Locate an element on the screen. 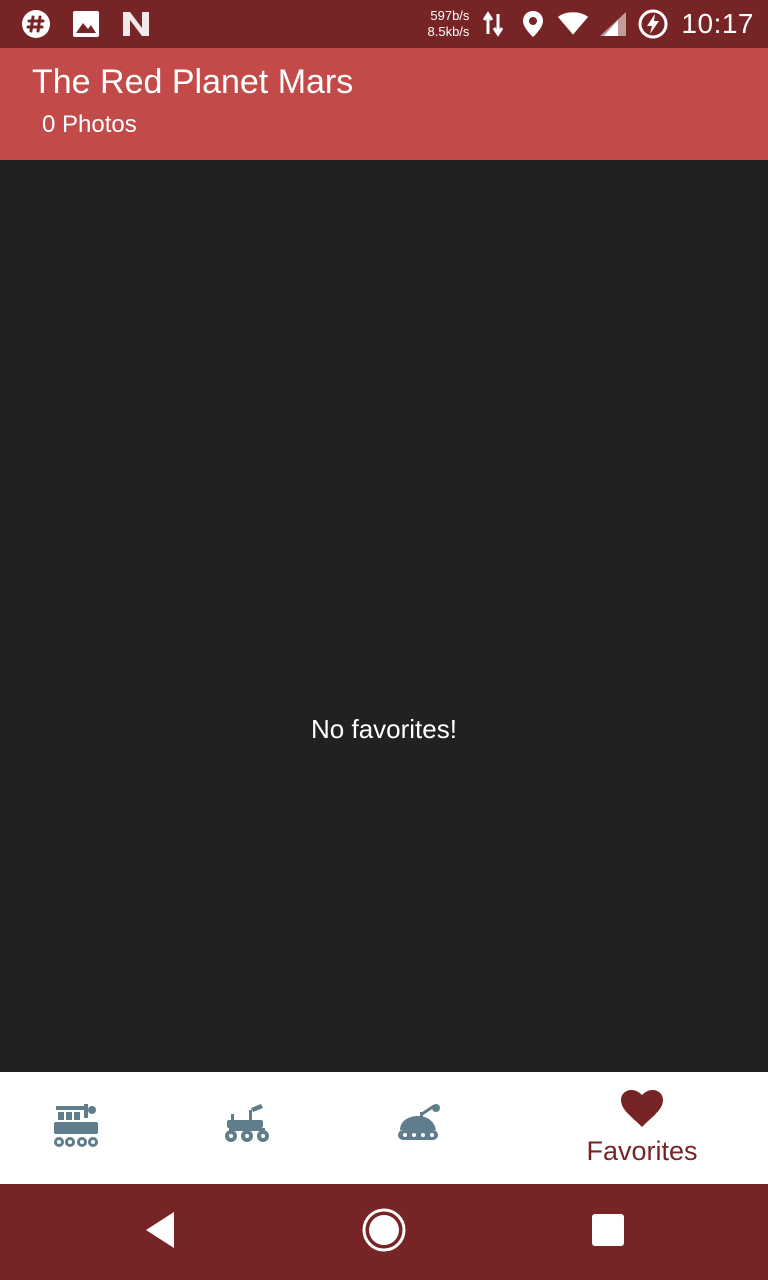 The width and height of the screenshot is (768, 1280). bottom-navigation: Favorites is located at coordinates (384, 1128).